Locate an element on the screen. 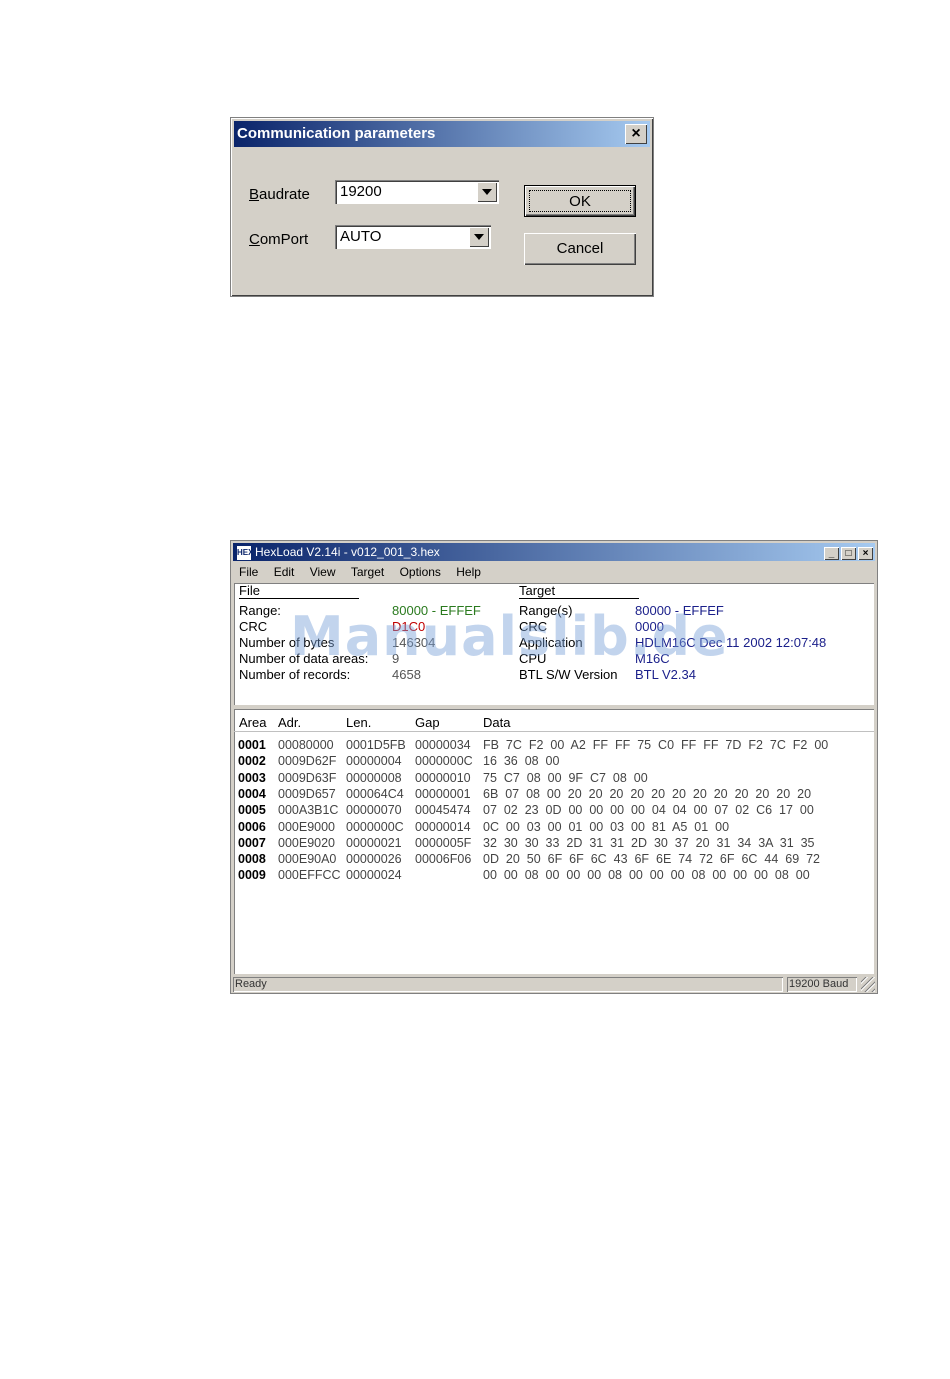  file-records-label: Number of records: is located at coordinates (295, 674).